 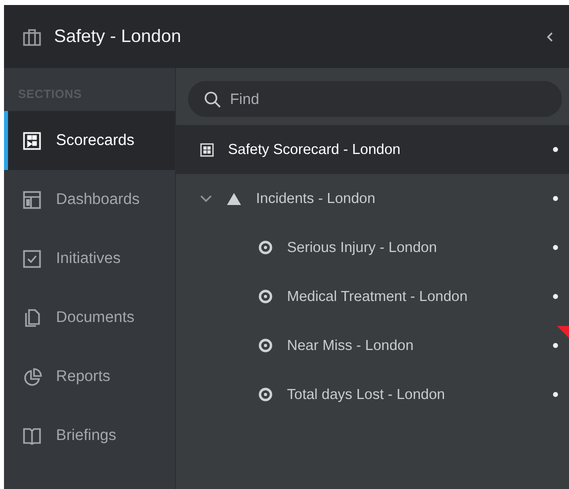 What do you see at coordinates (366, 394) in the screenshot?
I see `tree-item-label: Total days Lost - London` at bounding box center [366, 394].